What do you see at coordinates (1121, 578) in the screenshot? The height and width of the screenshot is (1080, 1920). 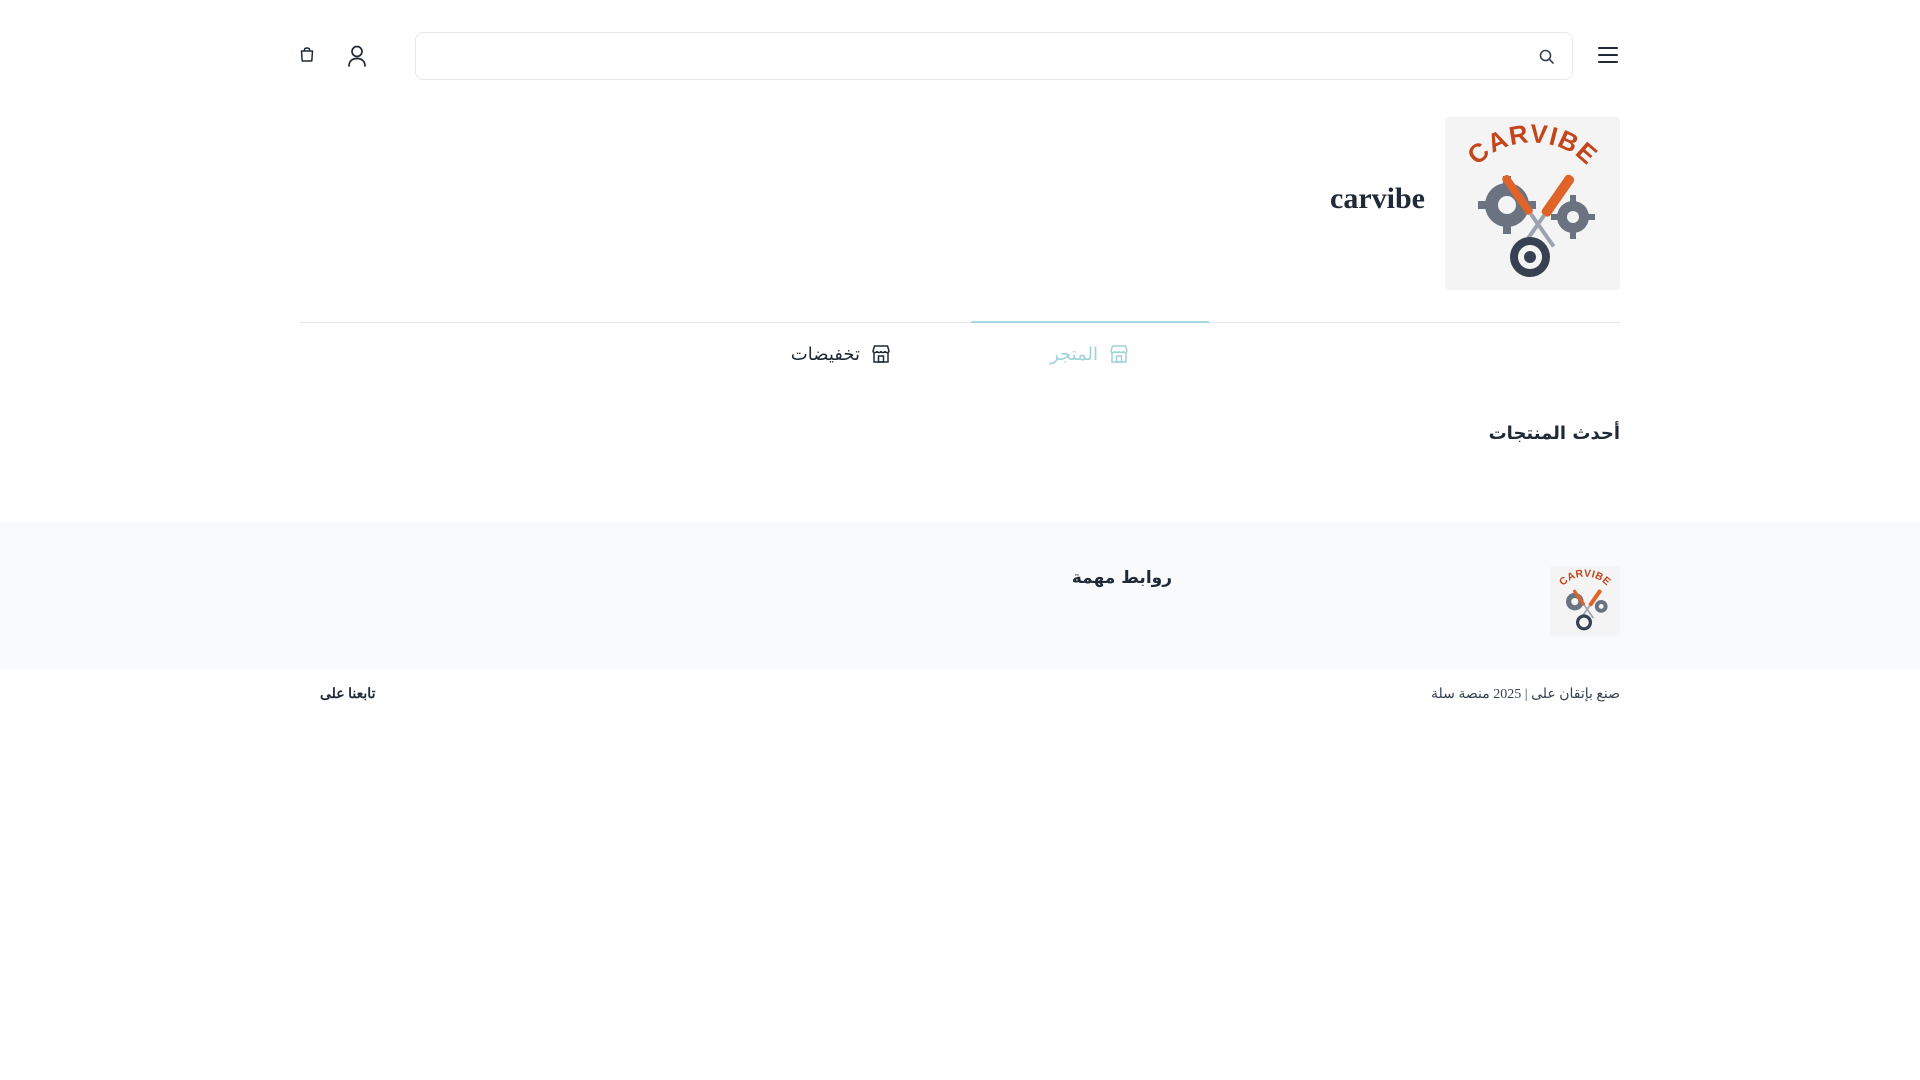 I see `important-links-title: روابط مهمة` at bounding box center [1121, 578].